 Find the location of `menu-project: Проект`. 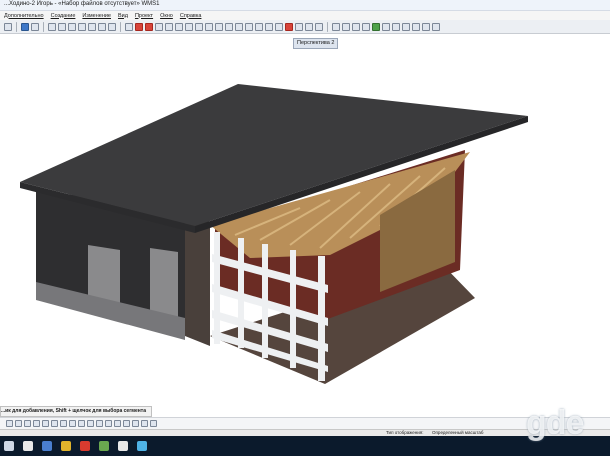

menu-project: Проект is located at coordinates (144, 16).